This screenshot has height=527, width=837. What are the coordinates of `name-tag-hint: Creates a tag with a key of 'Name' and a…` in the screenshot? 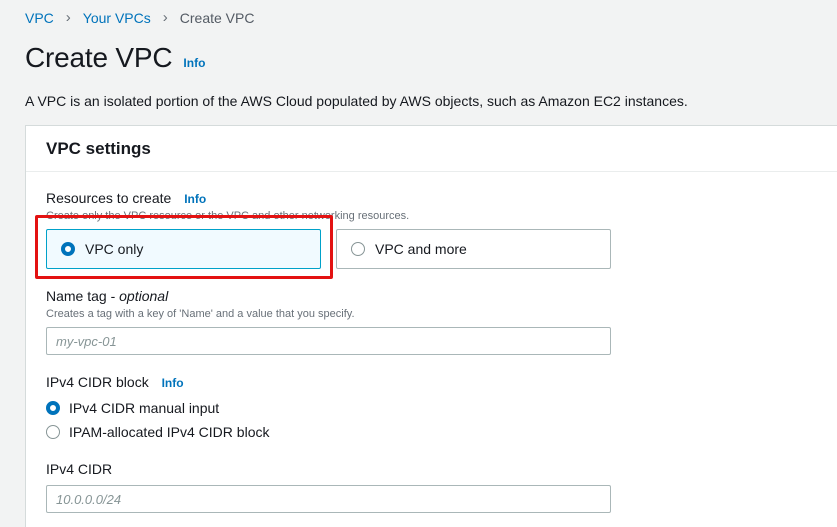 It's located at (200, 314).